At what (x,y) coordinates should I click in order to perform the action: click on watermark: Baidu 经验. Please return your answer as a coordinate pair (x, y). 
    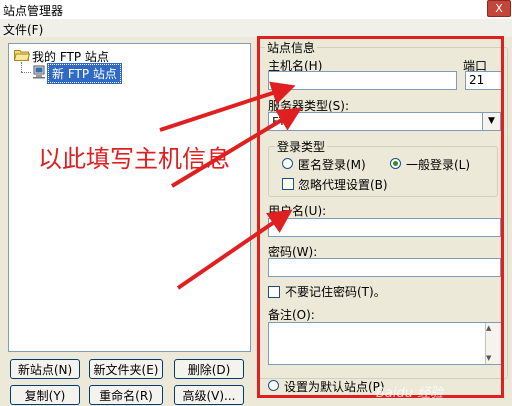
    Looking at the image, I should click on (410, 393).